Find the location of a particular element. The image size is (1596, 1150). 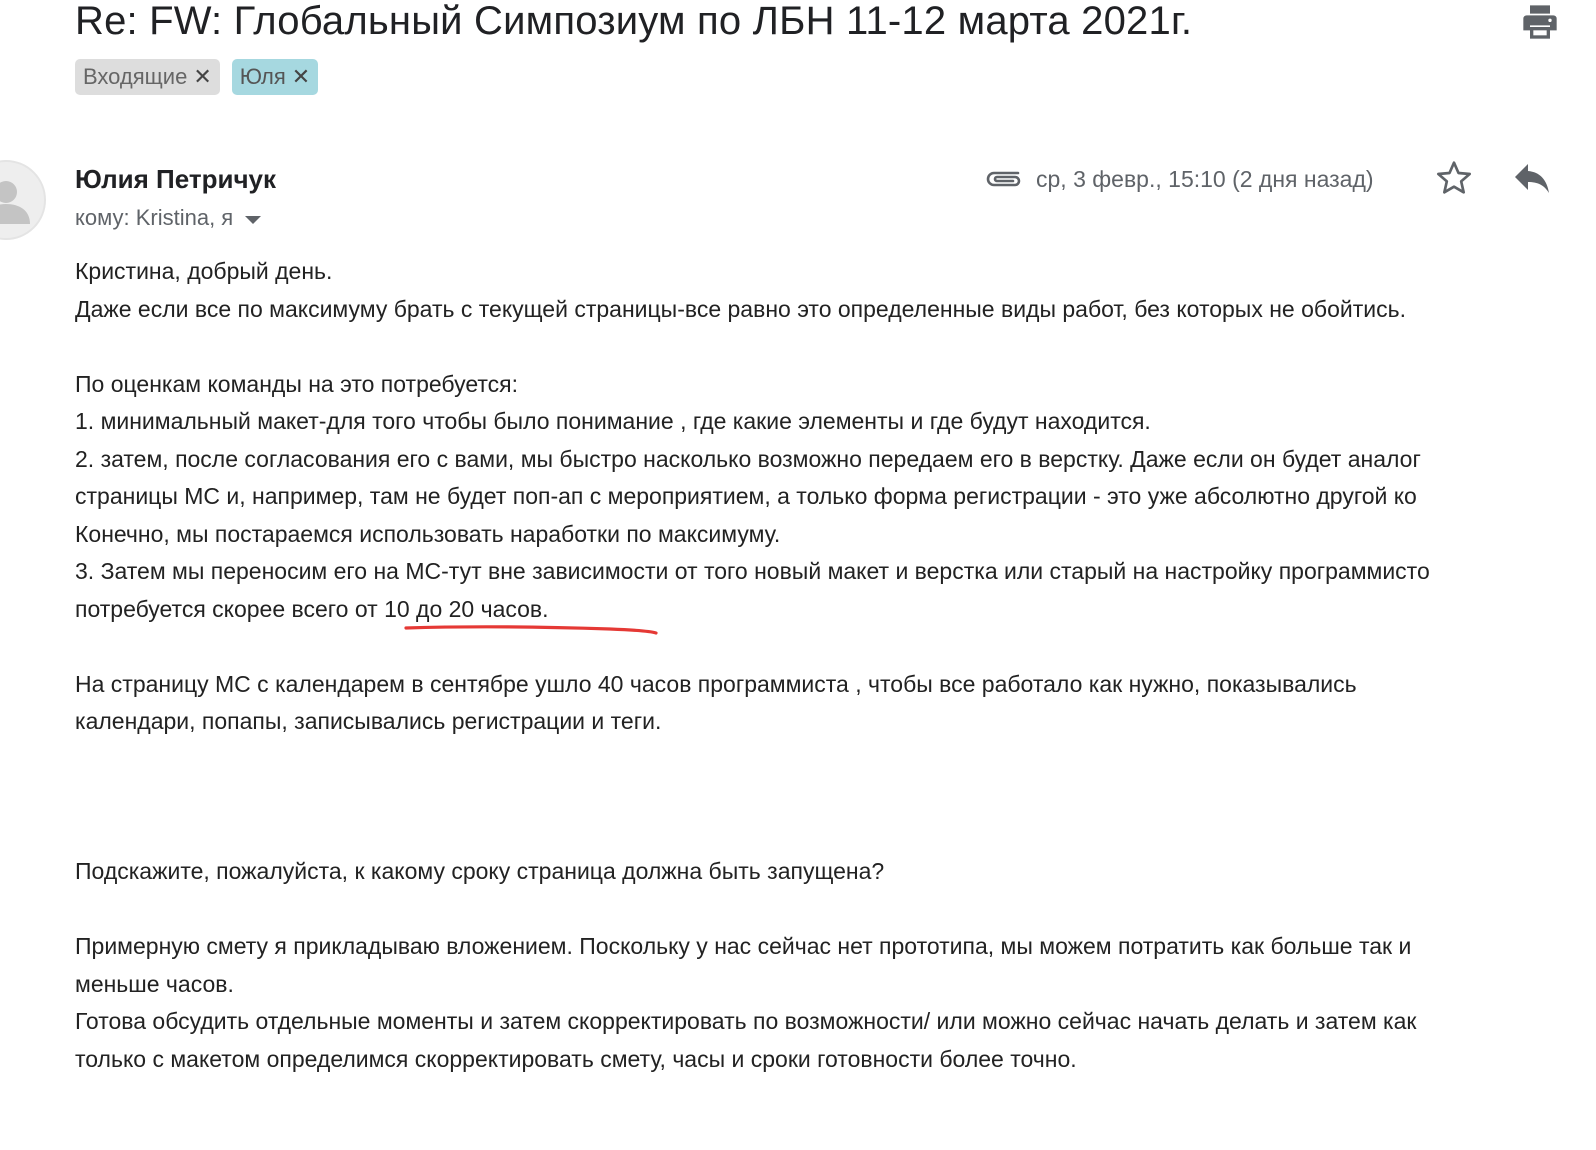

label-chip-inbox: Входящие ✕ is located at coordinates (147, 77).